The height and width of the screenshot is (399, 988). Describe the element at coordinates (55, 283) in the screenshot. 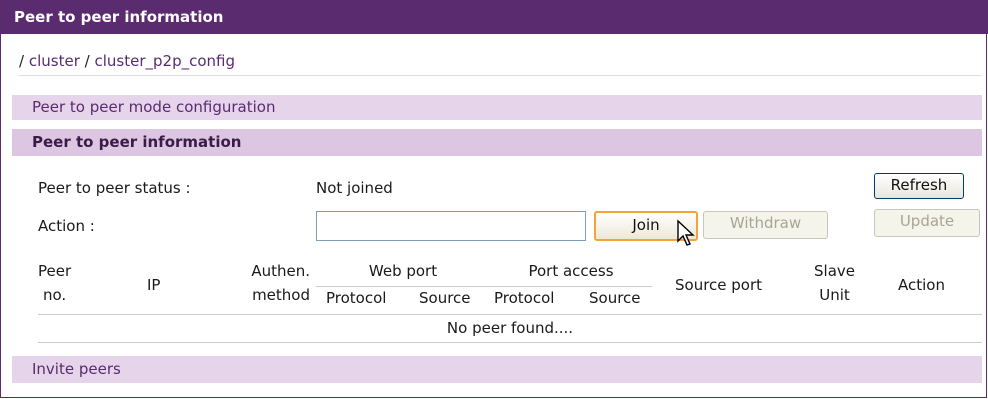

I see `col-peer-no: Peer no.` at that location.